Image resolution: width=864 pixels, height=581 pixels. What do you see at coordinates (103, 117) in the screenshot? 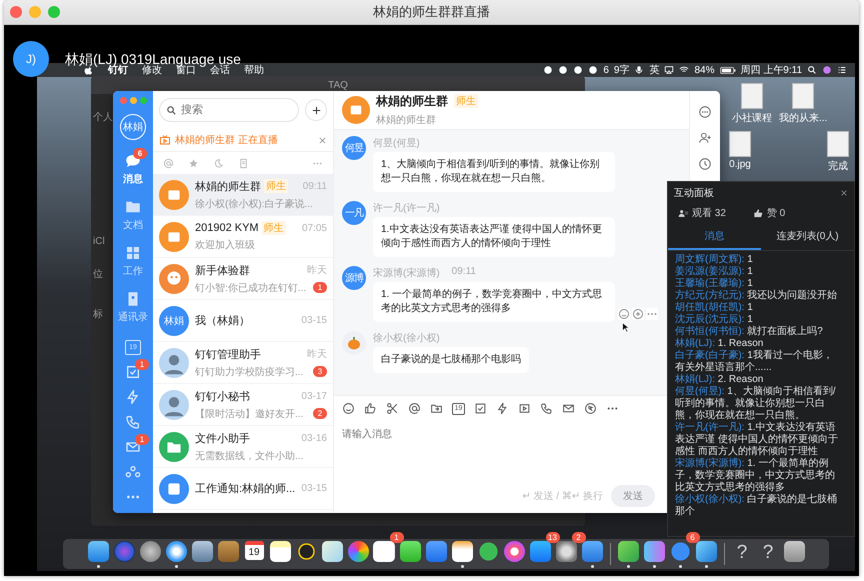
I see `sidebar-item: 个人` at bounding box center [103, 117].